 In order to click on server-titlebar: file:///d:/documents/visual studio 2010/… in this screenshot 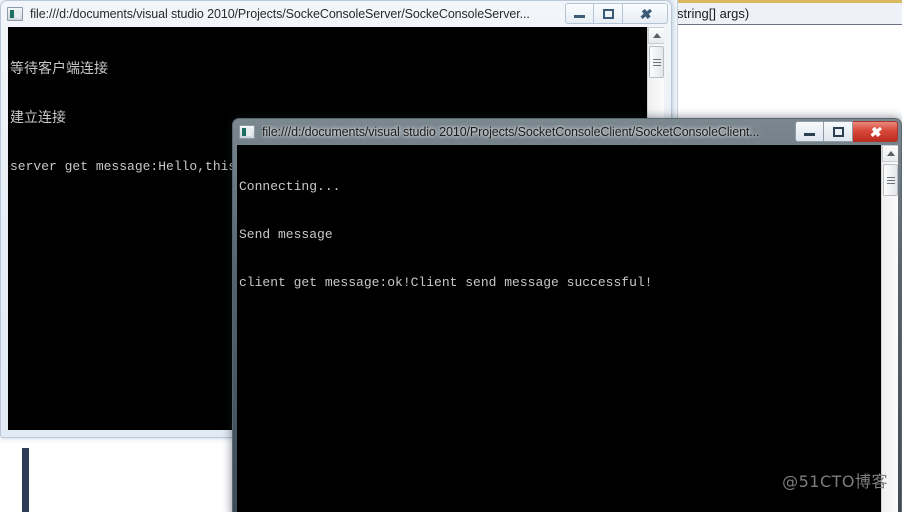, I will do `click(336, 13)`.